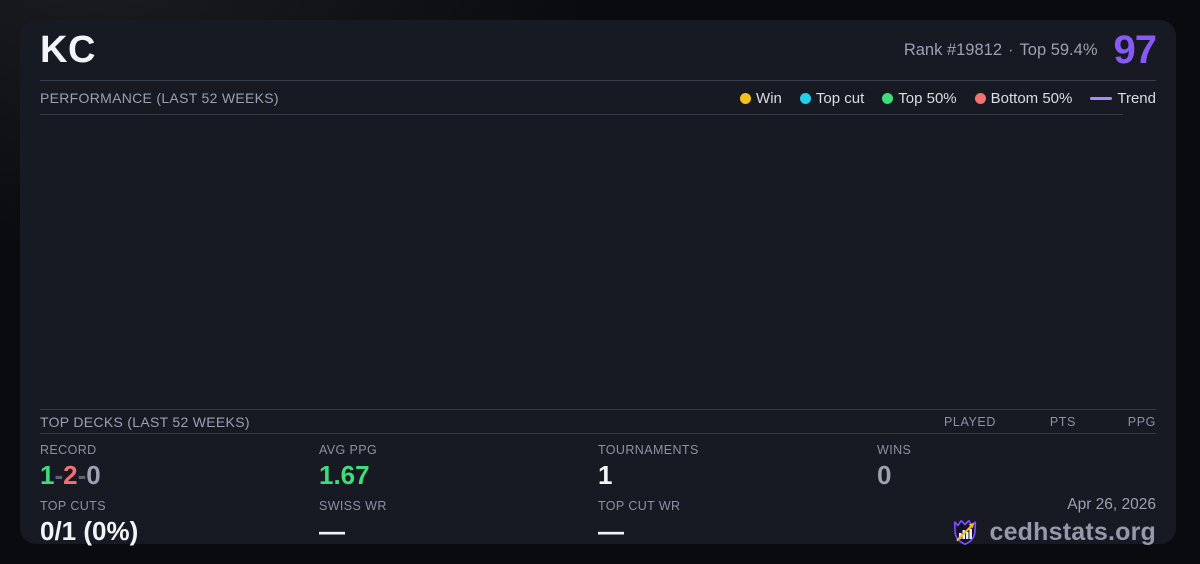 The height and width of the screenshot is (564, 1200). Describe the element at coordinates (605, 475) in the screenshot. I see `stat-tournaments-value: 1` at that location.